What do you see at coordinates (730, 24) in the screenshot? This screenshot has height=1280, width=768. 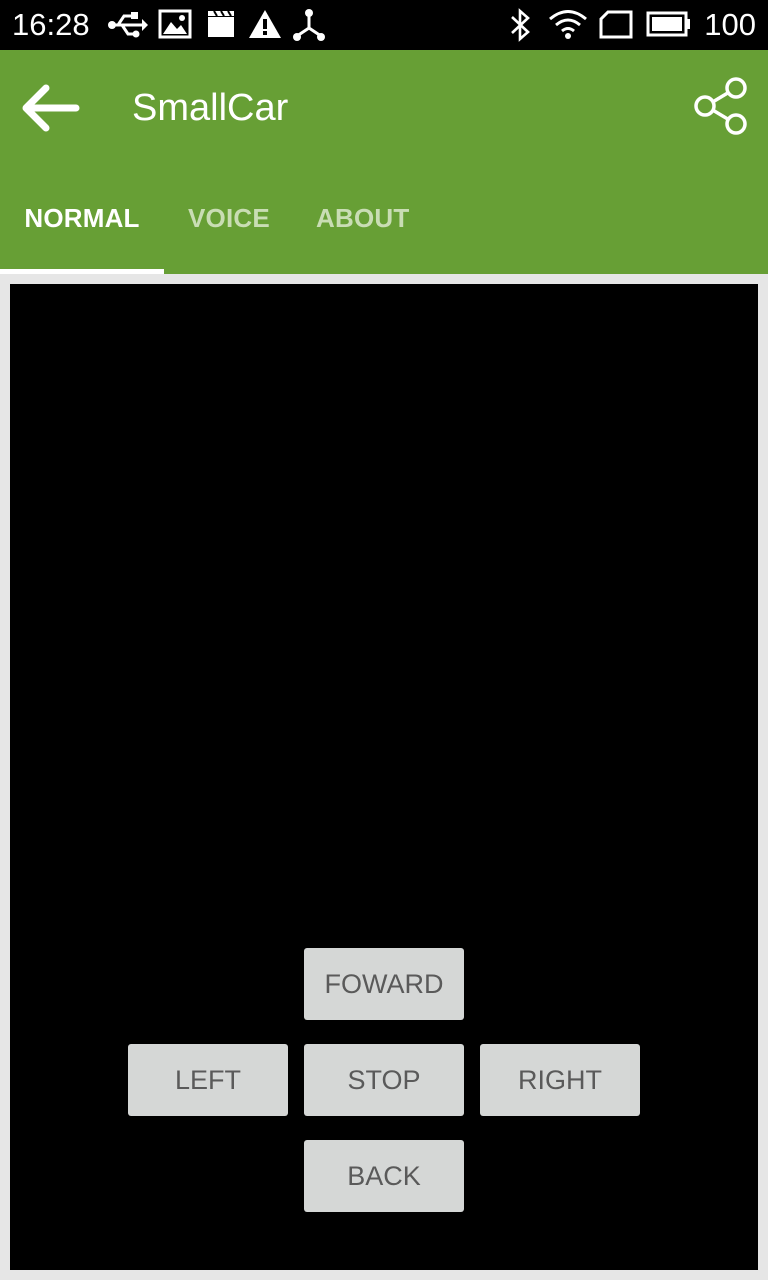 I see `battery-percent: 100` at bounding box center [730, 24].